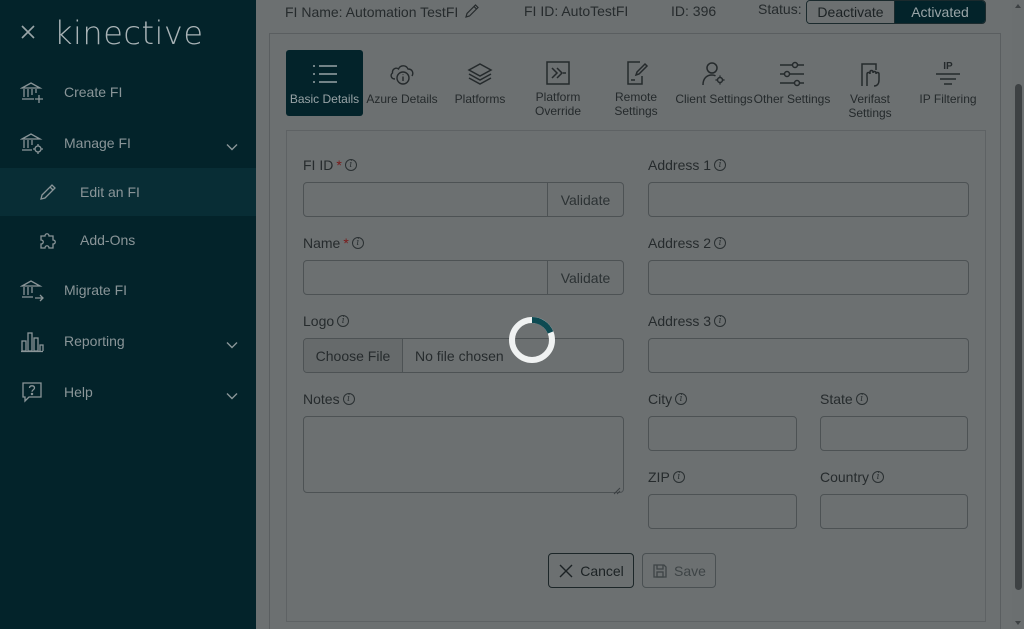 The height and width of the screenshot is (629, 1024). I want to click on tab-basic-details: Basic Details, so click(324, 83).